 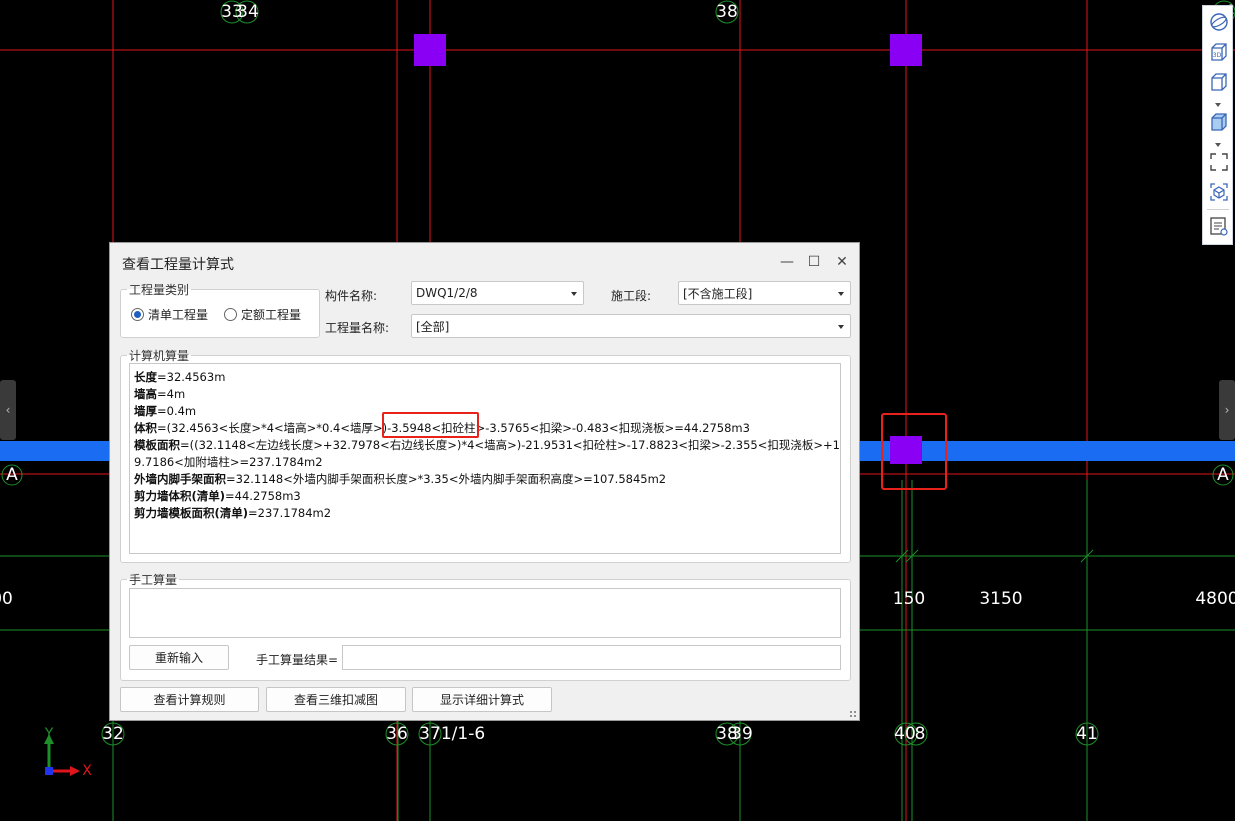 I want to click on dimension-label: 150, so click(x=909, y=599).